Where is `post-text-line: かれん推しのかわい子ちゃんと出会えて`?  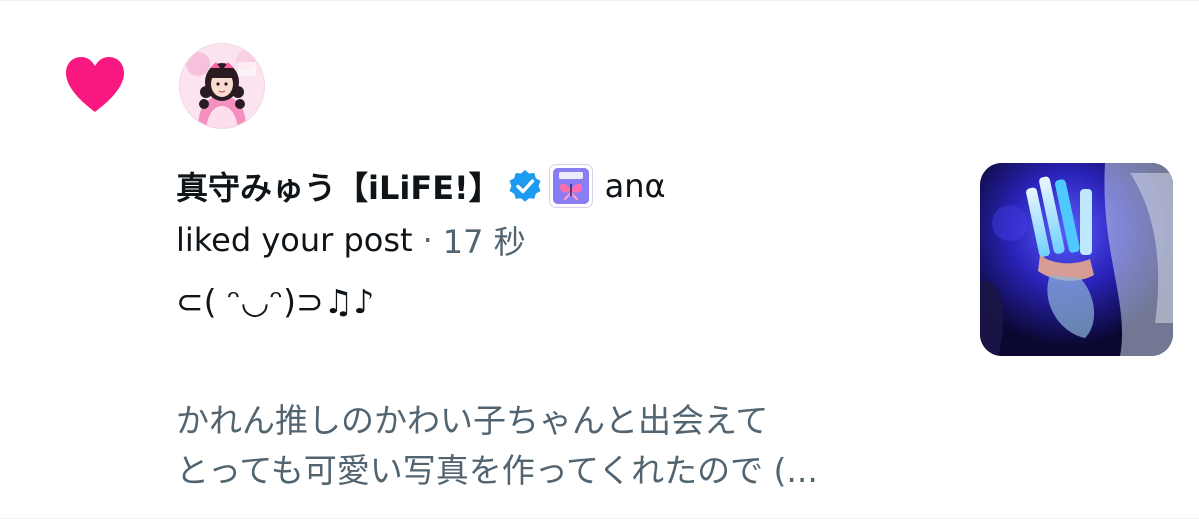
post-text-line: かれん推しのかわい子ちゃんと出会えて is located at coordinates (472, 420).